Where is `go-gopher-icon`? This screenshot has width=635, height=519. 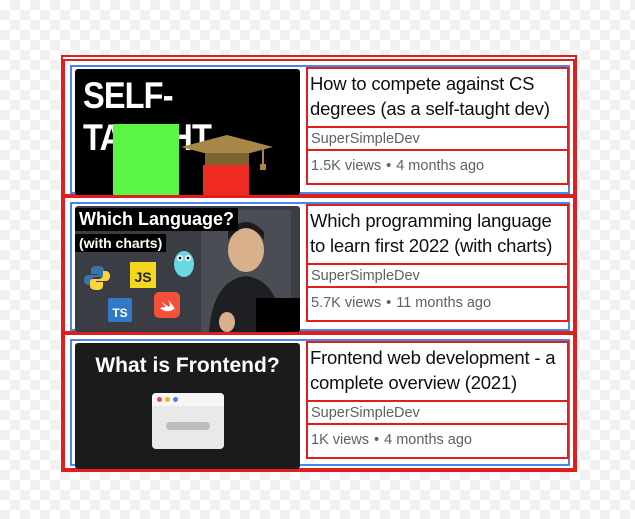 go-gopher-icon is located at coordinates (184, 264).